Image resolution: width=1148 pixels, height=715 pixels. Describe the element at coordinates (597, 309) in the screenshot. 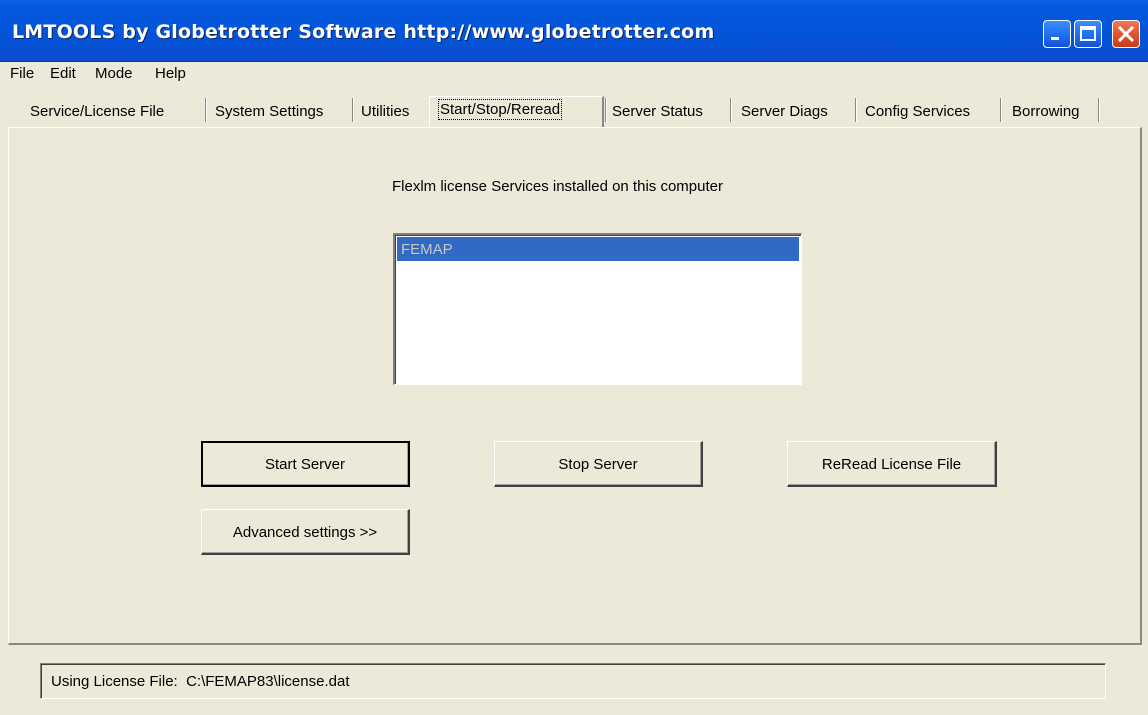

I see `services-listbox: FEMAP` at that location.